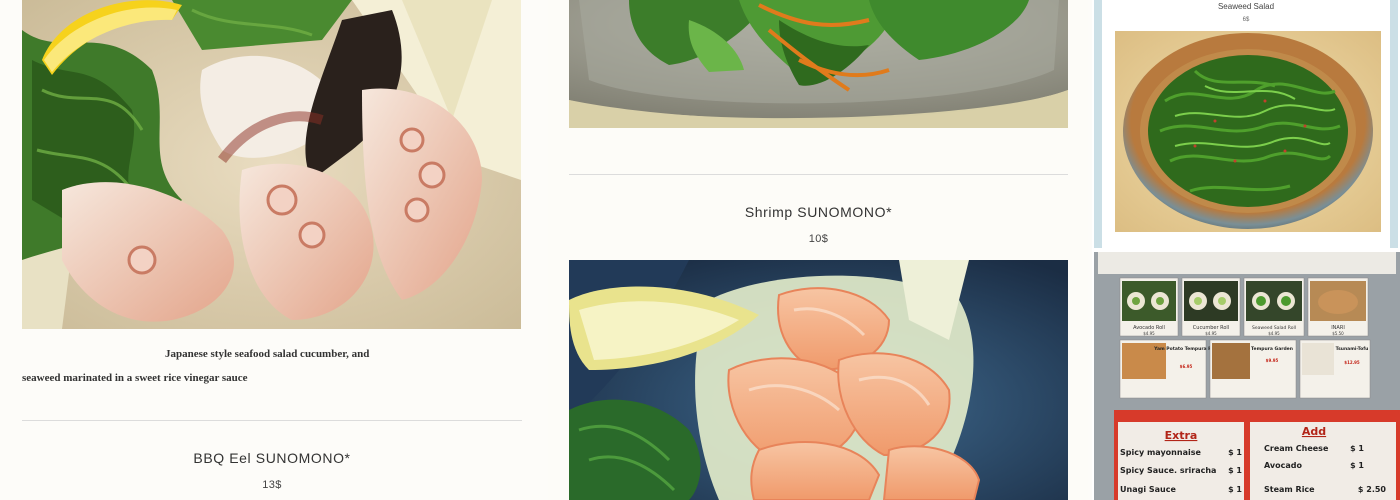 Image resolution: width=1400 pixels, height=500 pixels. I want to click on item-title-bbq-eel: BBQ Eel SUNOMONO*, so click(272, 458).